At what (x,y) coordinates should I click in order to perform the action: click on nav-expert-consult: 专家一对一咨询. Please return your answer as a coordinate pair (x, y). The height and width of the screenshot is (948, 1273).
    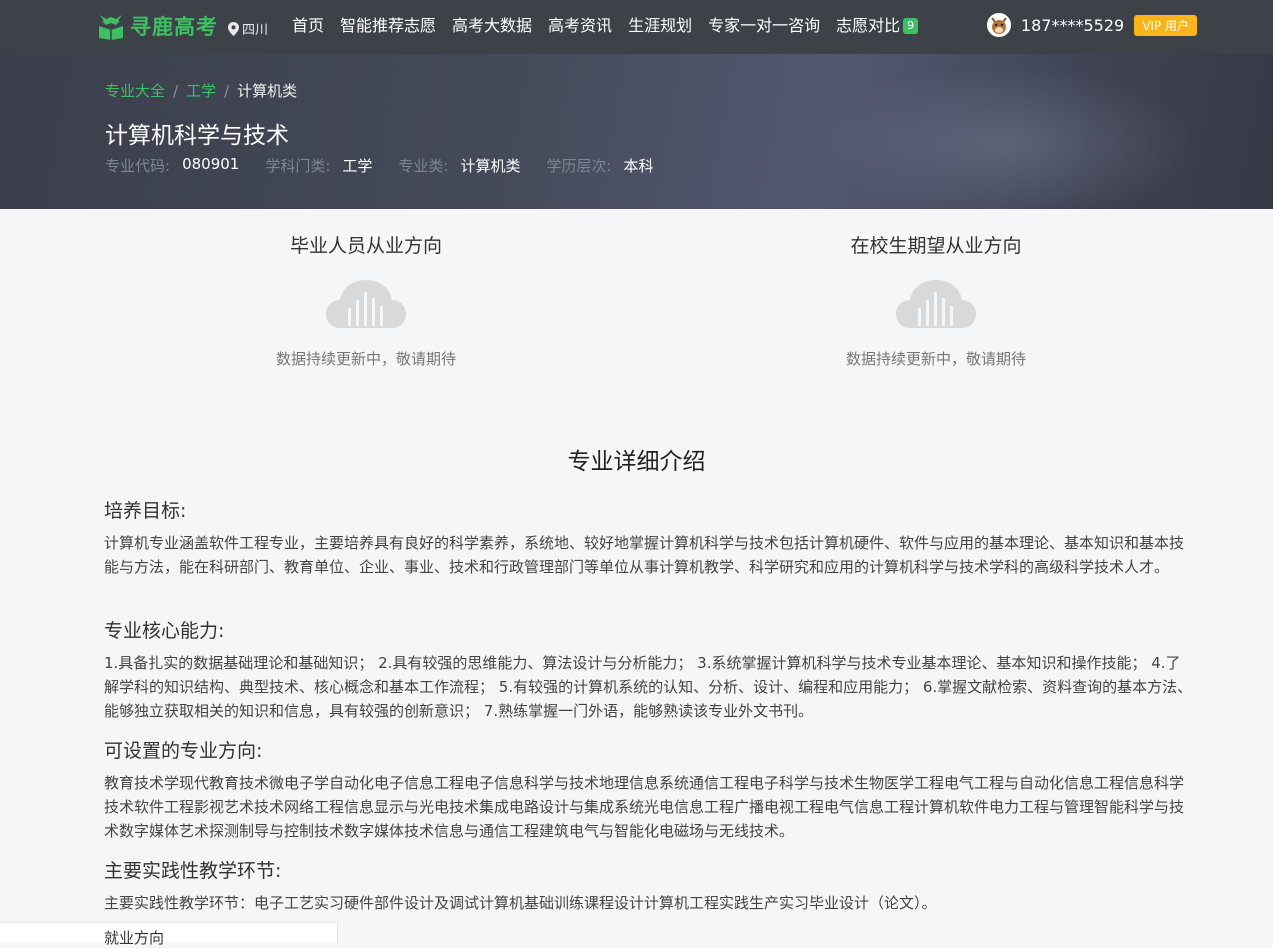
    Looking at the image, I should click on (764, 26).